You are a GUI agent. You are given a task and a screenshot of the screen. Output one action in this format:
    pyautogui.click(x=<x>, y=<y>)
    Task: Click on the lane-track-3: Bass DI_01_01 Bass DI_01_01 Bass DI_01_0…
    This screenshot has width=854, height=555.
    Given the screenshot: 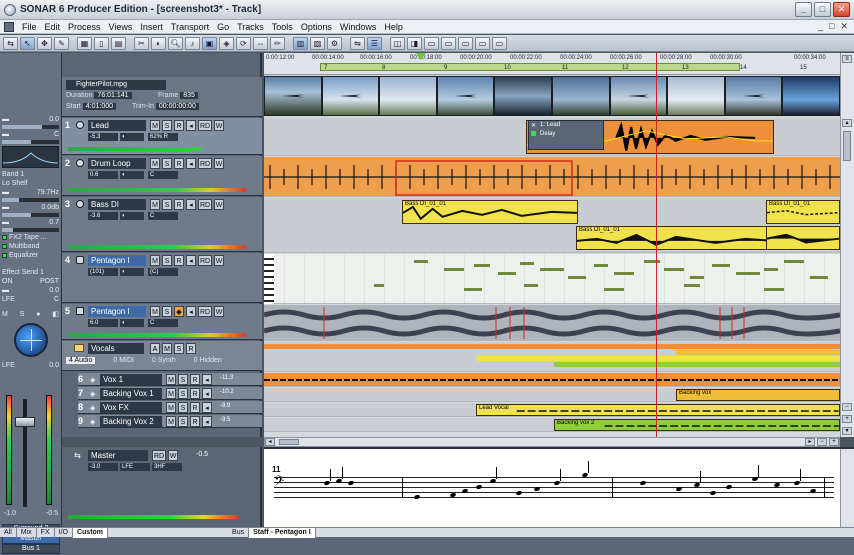 What is the action you would take?
    pyautogui.click(x=552, y=225)
    